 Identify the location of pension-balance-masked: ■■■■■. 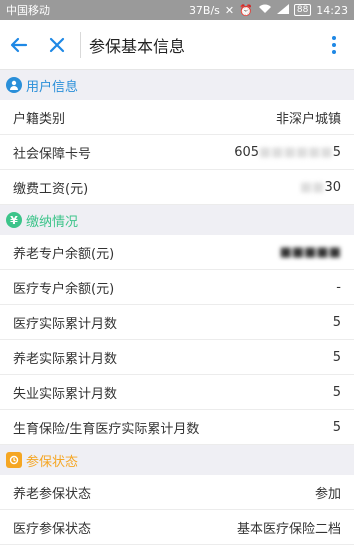
(310, 252).